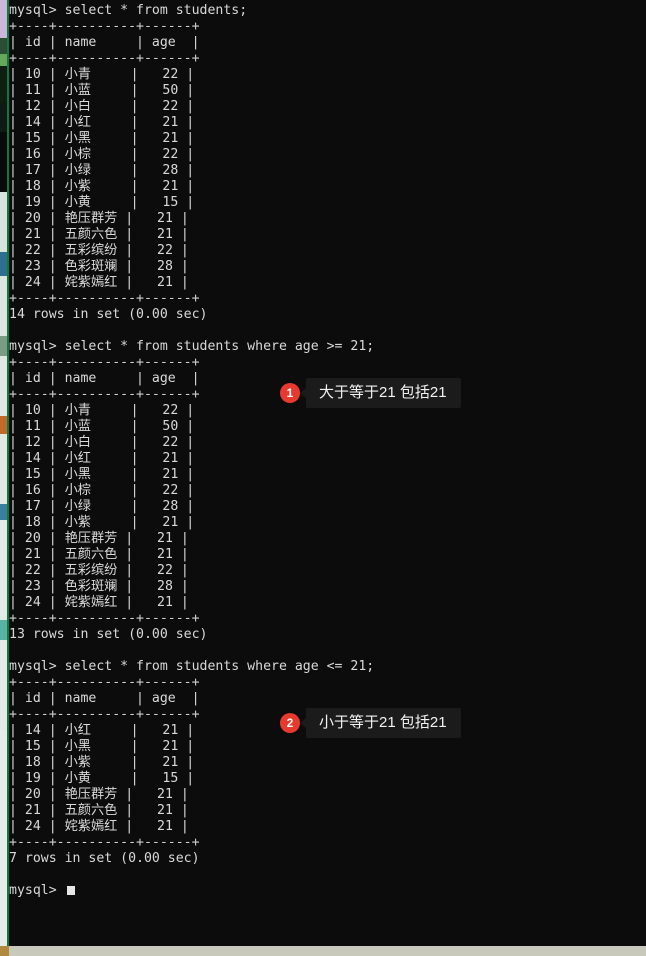 The image size is (646, 956). What do you see at coordinates (104, 858) in the screenshot?
I see `result-status: 7 rows in set (0.00 sec)` at bounding box center [104, 858].